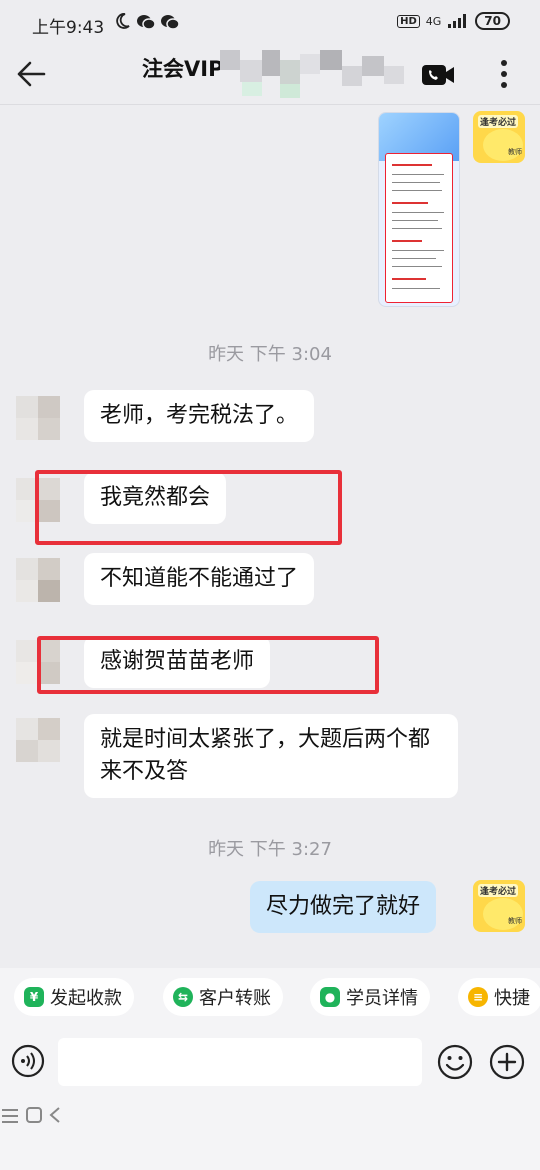 This screenshot has height=1170, width=540. I want to click on reply-bubble: 尽力做完了就好, so click(343, 907).